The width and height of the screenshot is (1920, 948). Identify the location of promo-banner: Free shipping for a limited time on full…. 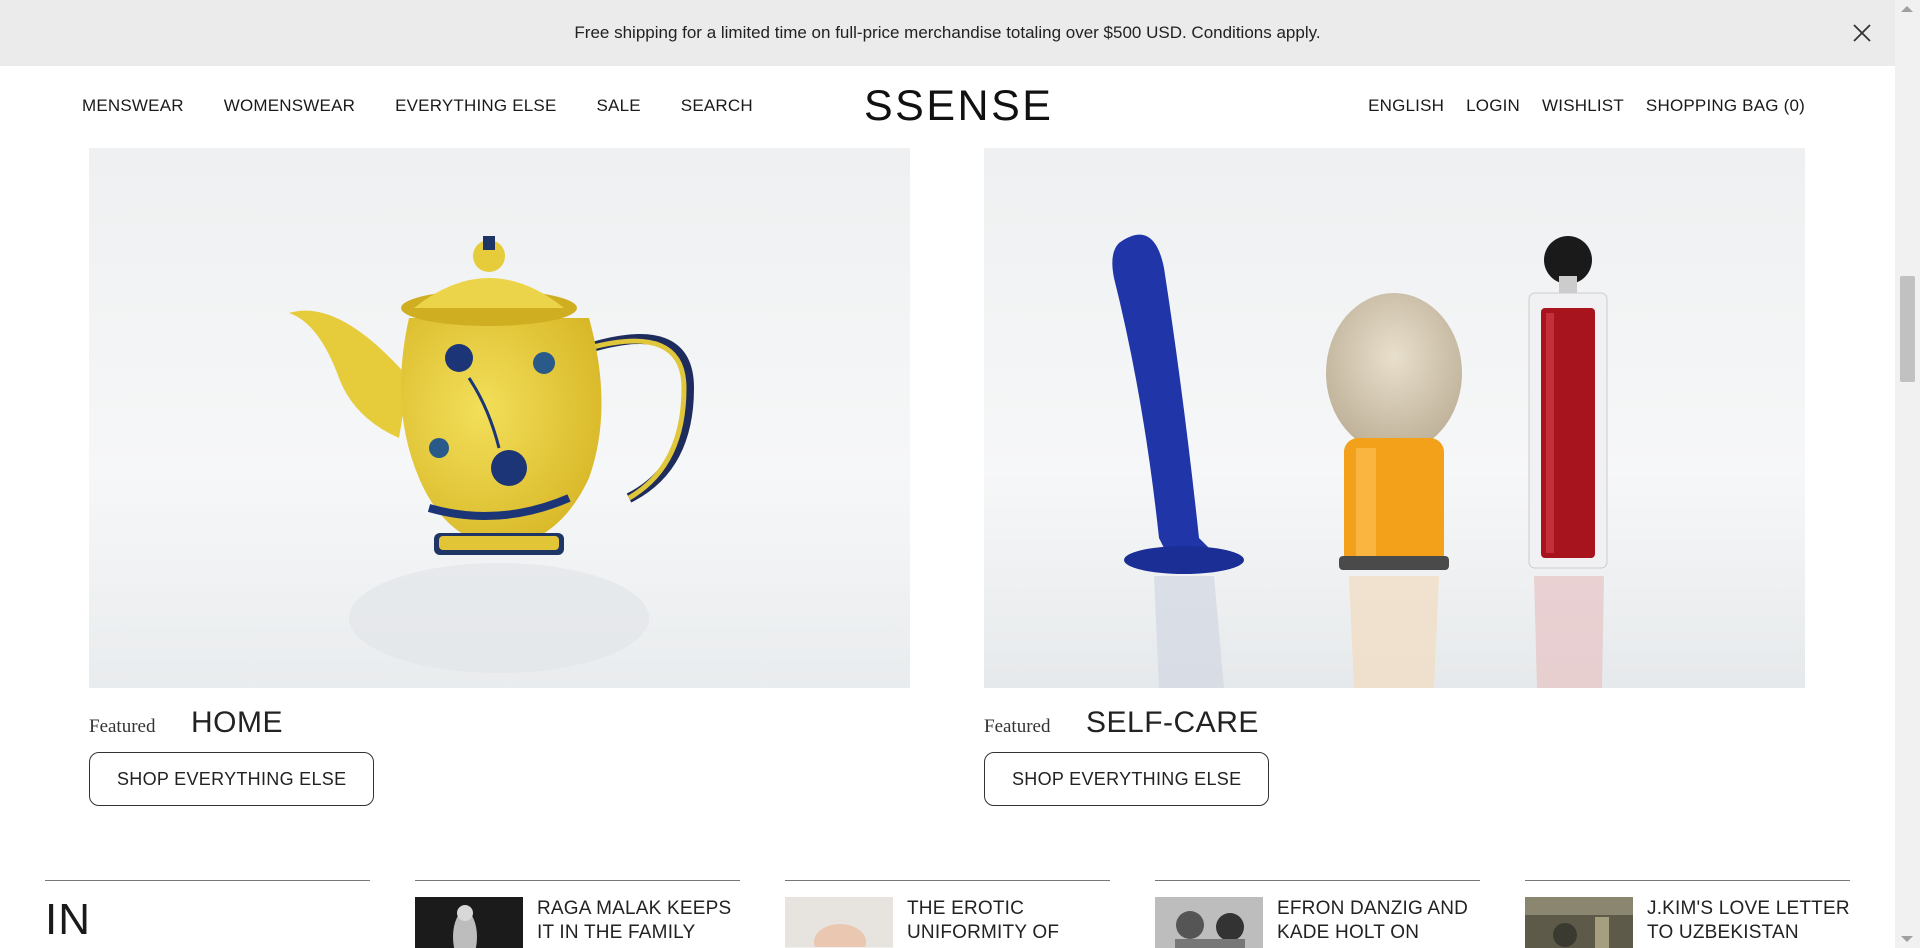
(947, 33).